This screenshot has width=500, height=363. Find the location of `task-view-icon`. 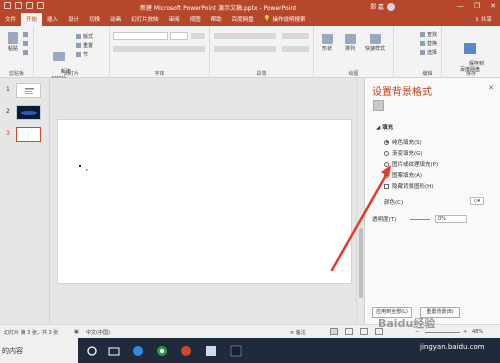

task-view-icon is located at coordinates (114, 351).